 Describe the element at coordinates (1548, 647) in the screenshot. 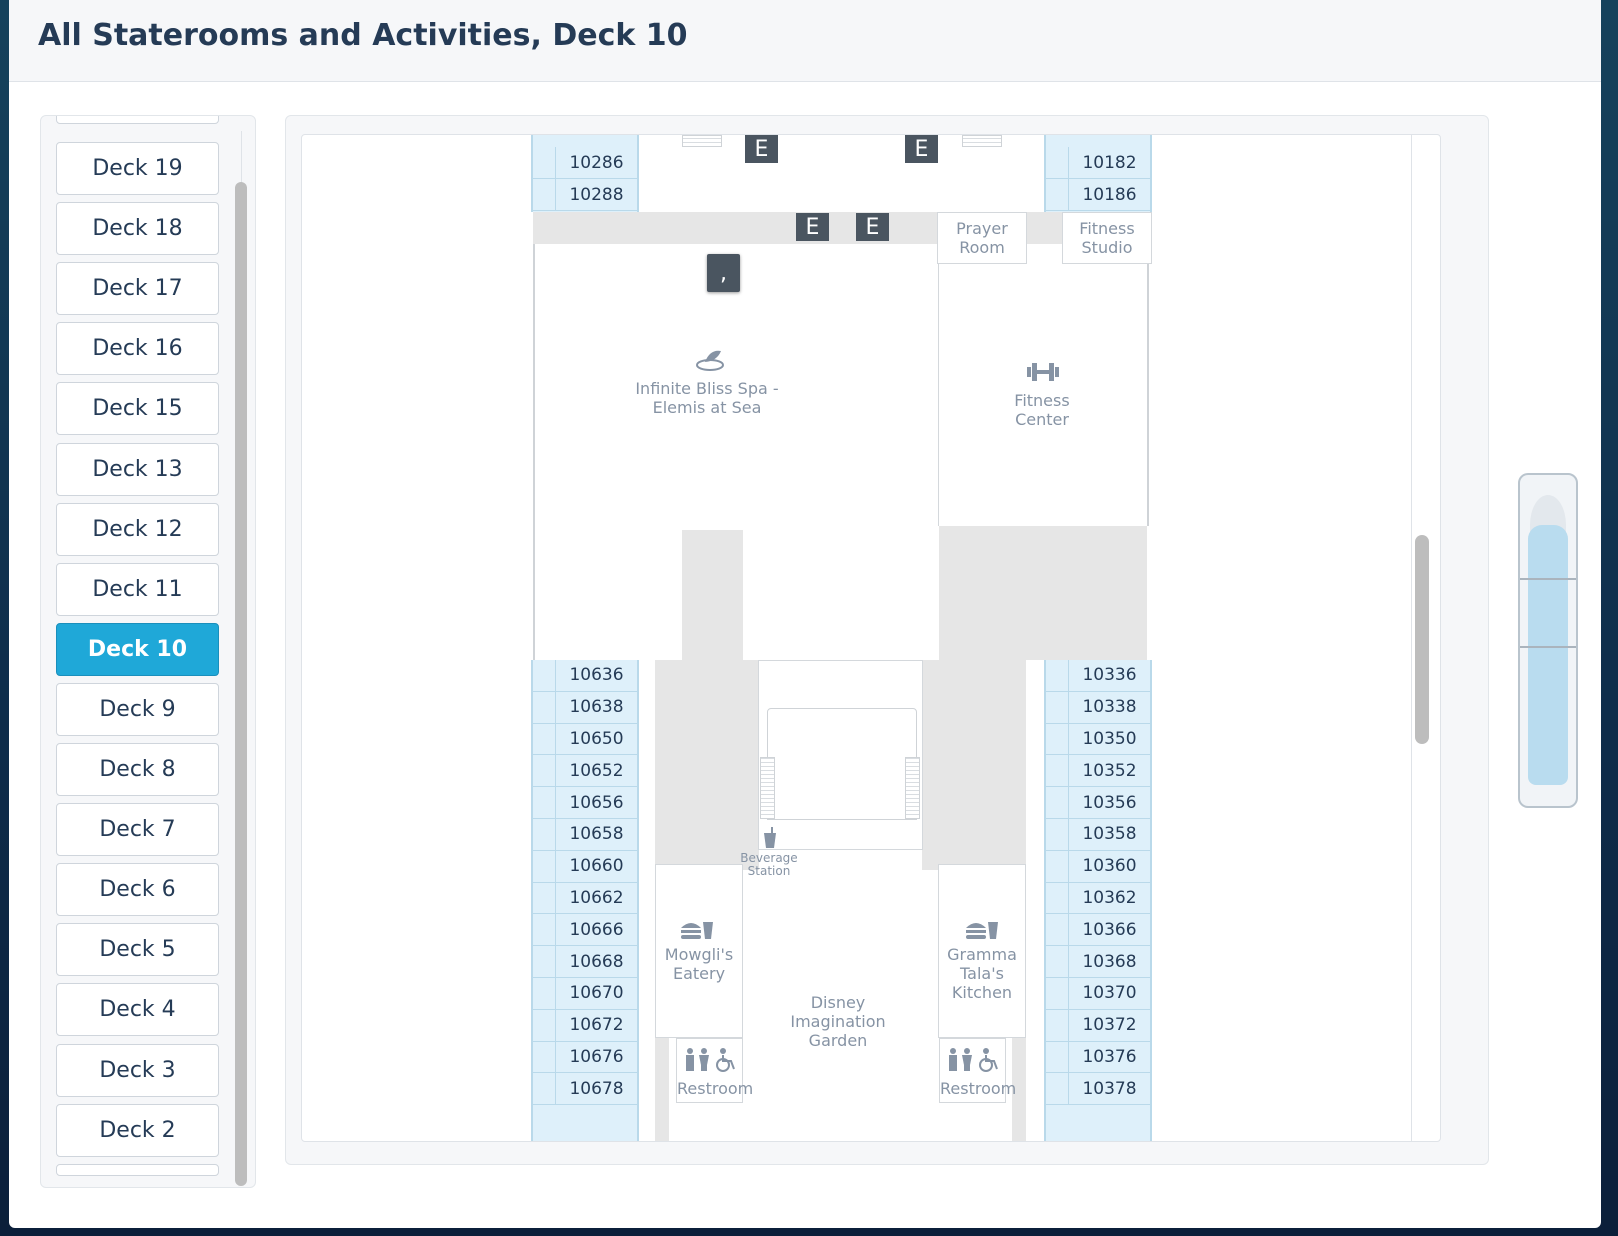

I see `ship-view-marker` at that location.